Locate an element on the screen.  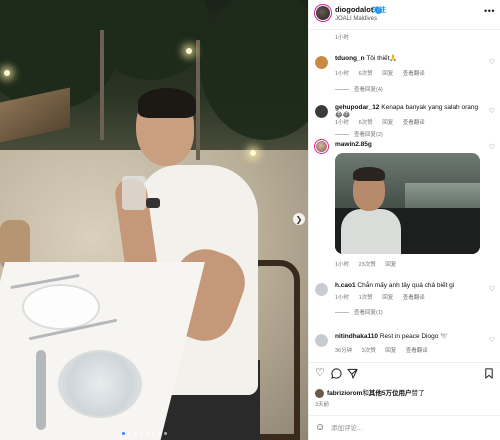
post-header: diogodalot ✓ 关注 JOALI Maldives ••• is located at coordinates (404, 15).